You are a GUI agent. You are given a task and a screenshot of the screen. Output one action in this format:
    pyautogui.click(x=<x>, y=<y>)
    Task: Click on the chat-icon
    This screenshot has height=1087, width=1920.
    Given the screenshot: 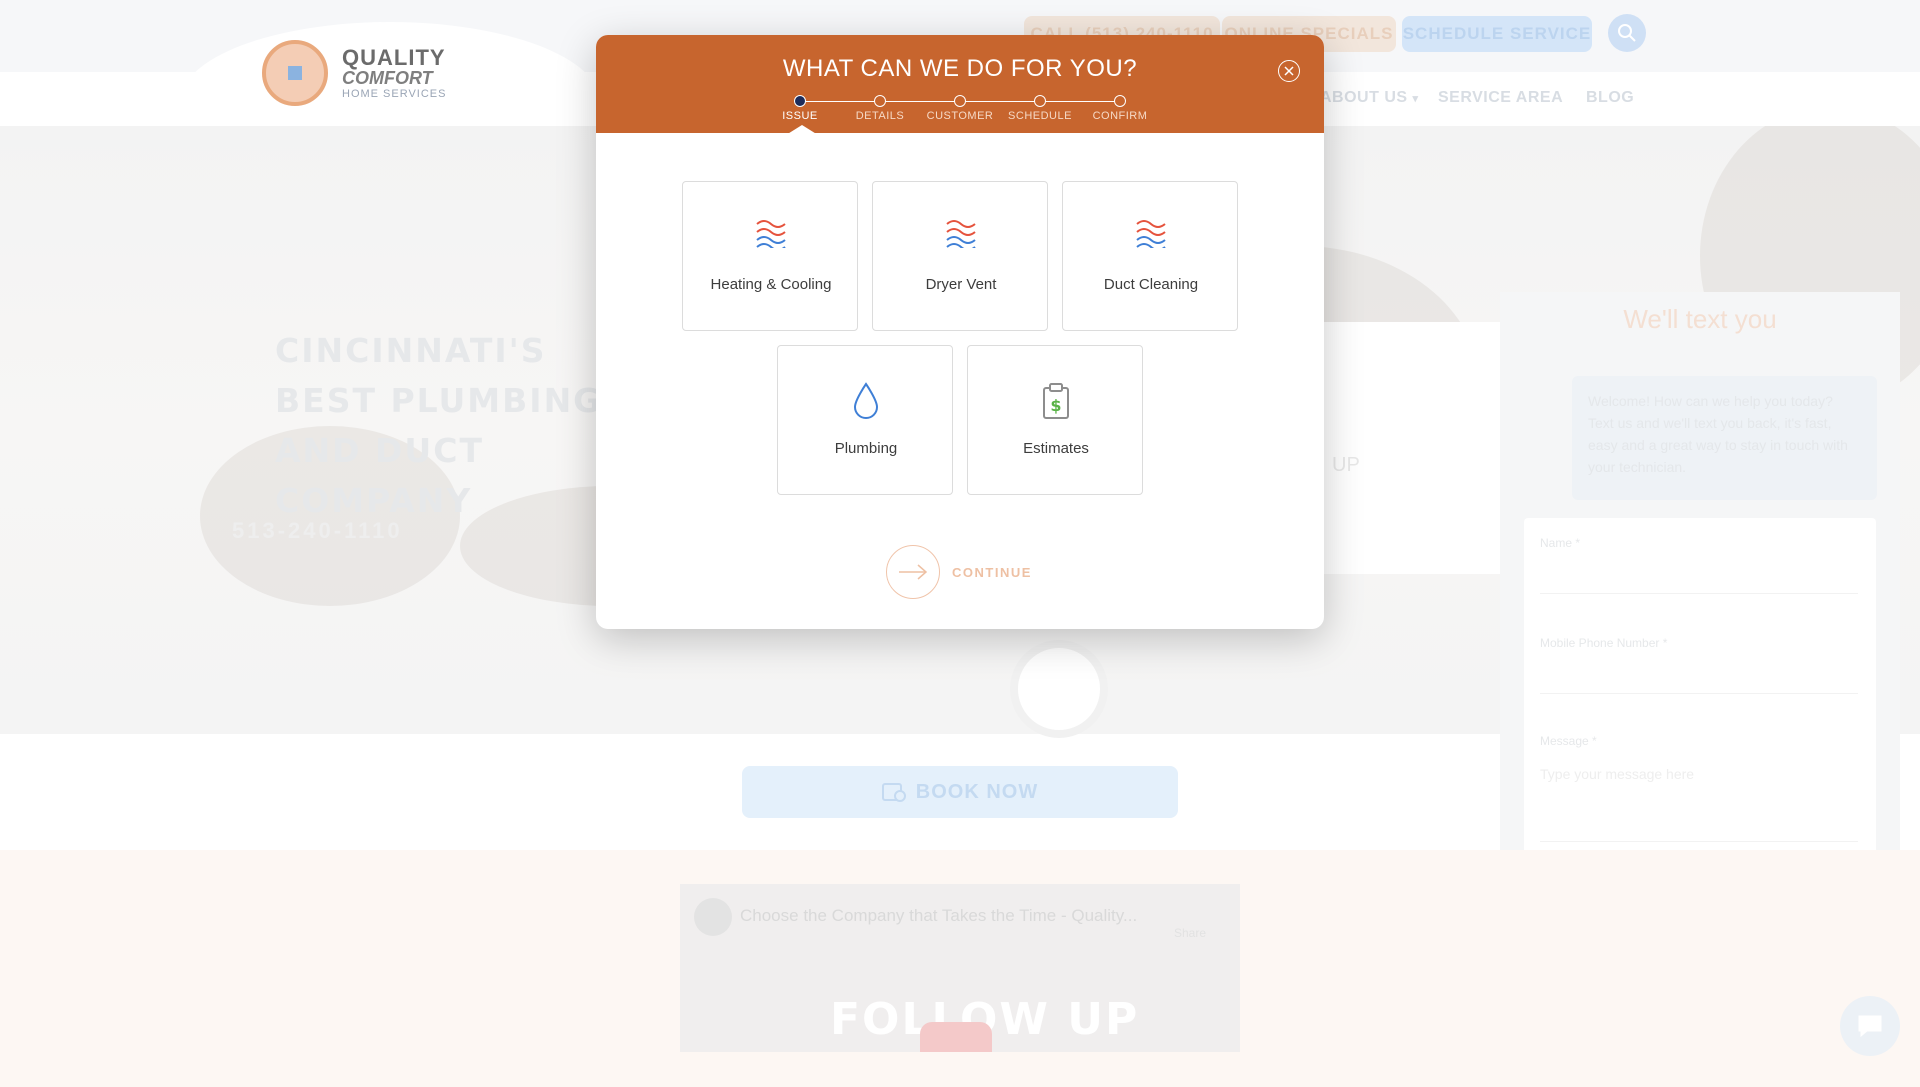 What is the action you would take?
    pyautogui.click(x=1870, y=1026)
    